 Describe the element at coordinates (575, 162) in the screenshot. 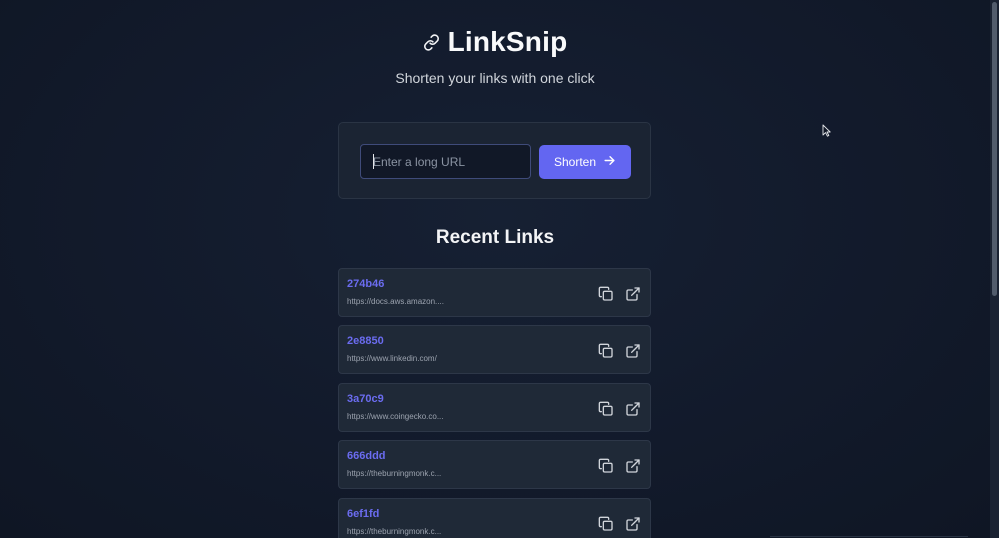

I see `shorten-button-label: Shorten` at that location.